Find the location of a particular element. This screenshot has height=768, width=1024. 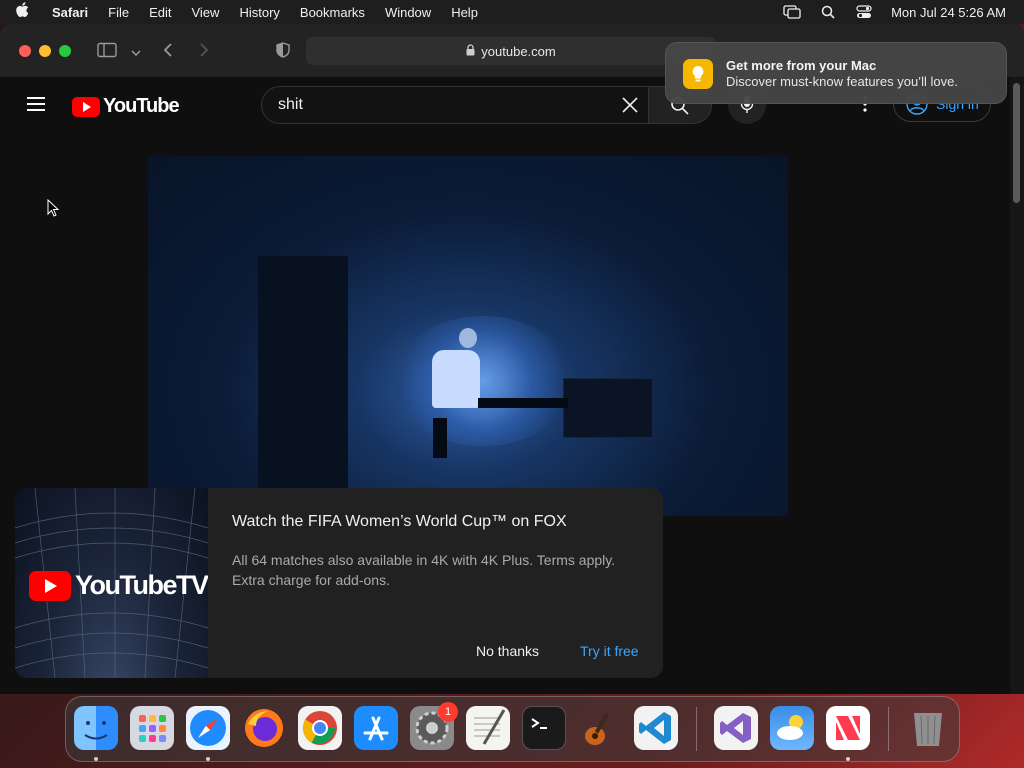

window-controls is located at coordinates (45, 51).